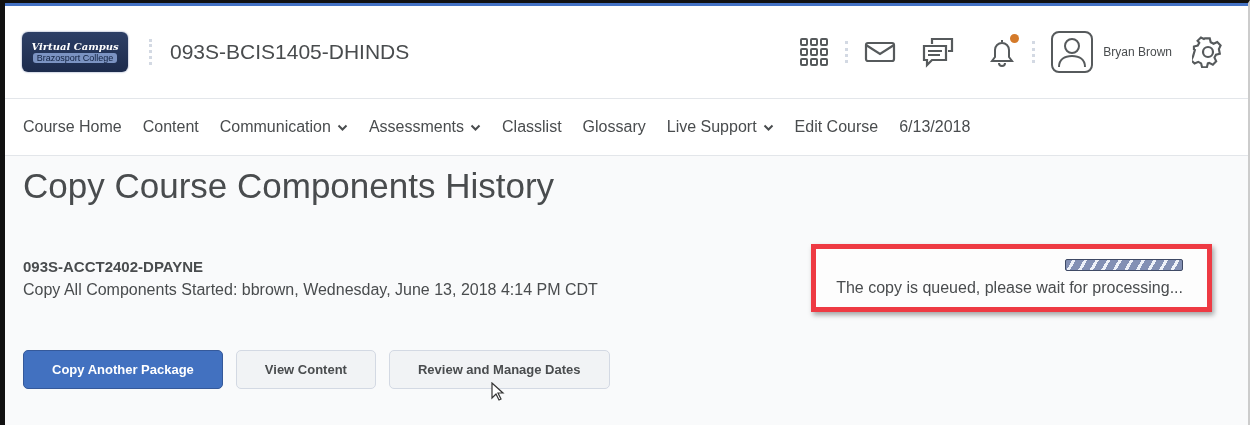  What do you see at coordinates (499, 369) in the screenshot?
I see `action-button: Review and Manage Dates` at bounding box center [499, 369].